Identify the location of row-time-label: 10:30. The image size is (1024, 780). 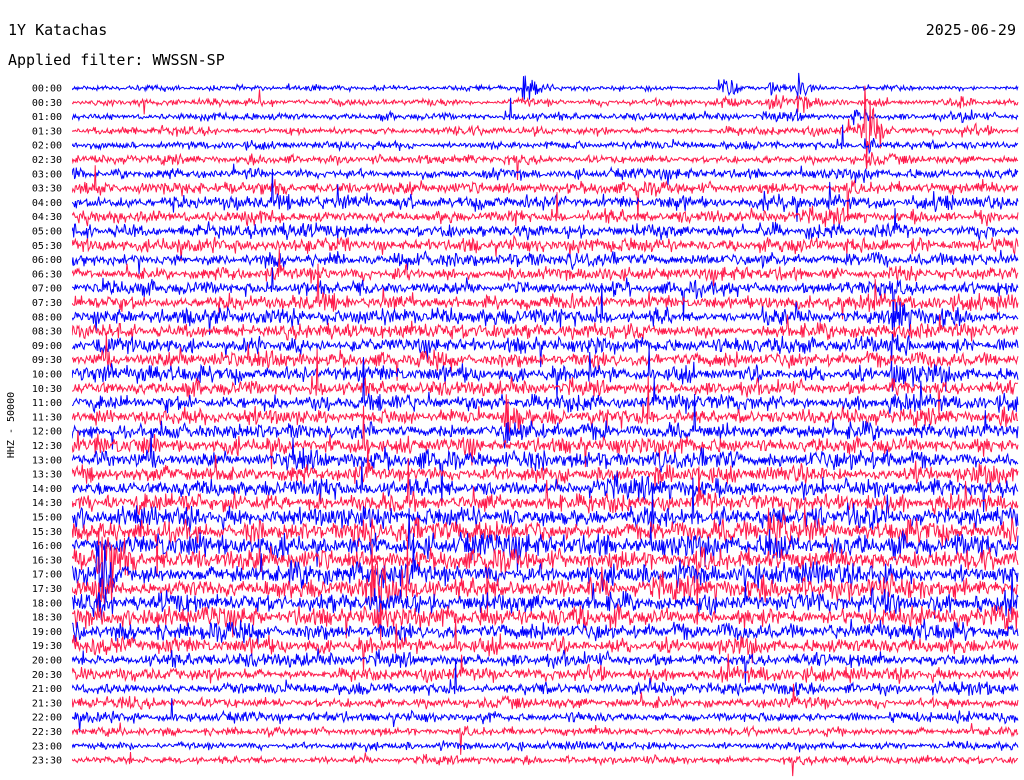
(47, 389).